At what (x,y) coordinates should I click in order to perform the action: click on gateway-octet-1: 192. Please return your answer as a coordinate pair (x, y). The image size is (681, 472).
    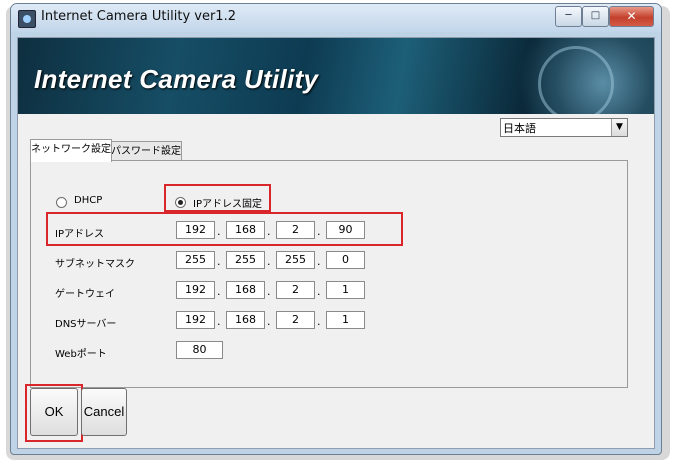
    Looking at the image, I should click on (195, 290).